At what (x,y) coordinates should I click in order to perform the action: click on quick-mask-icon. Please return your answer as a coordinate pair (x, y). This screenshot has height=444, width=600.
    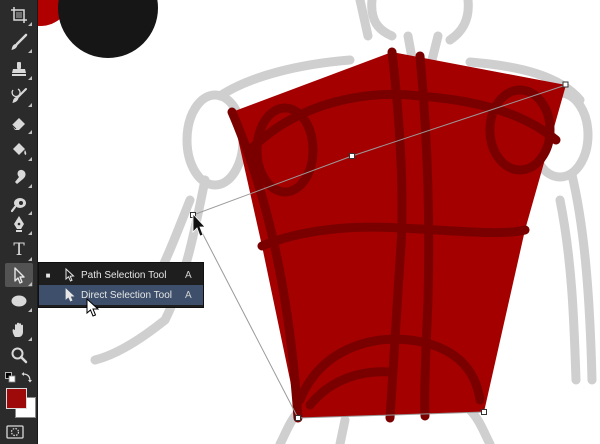
    Looking at the image, I should click on (15, 432).